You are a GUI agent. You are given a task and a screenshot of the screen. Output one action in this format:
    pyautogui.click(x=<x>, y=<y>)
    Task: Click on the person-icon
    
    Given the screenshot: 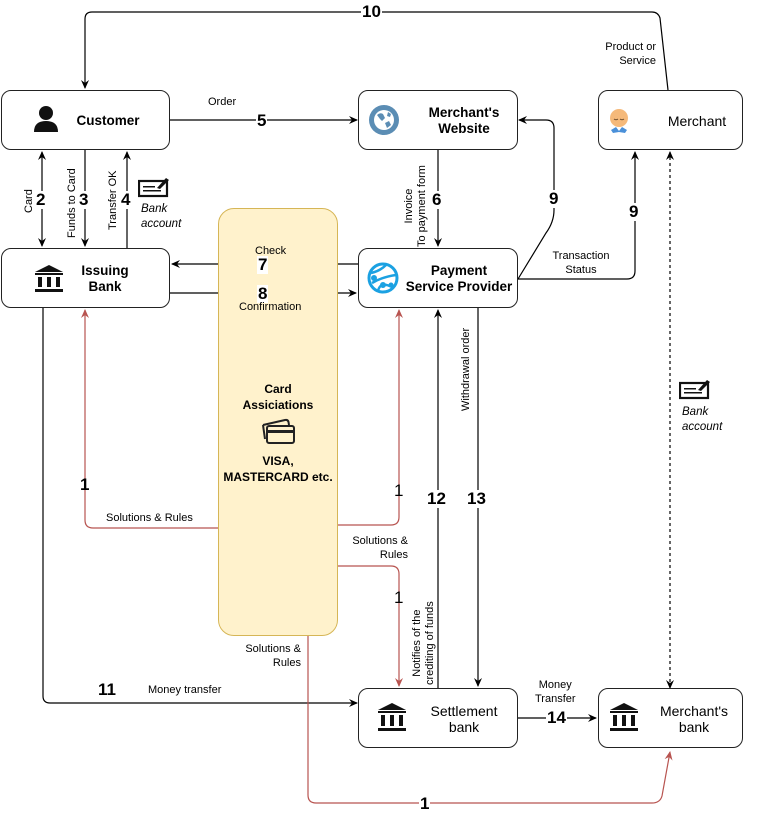 What is the action you would take?
    pyautogui.click(x=46, y=119)
    